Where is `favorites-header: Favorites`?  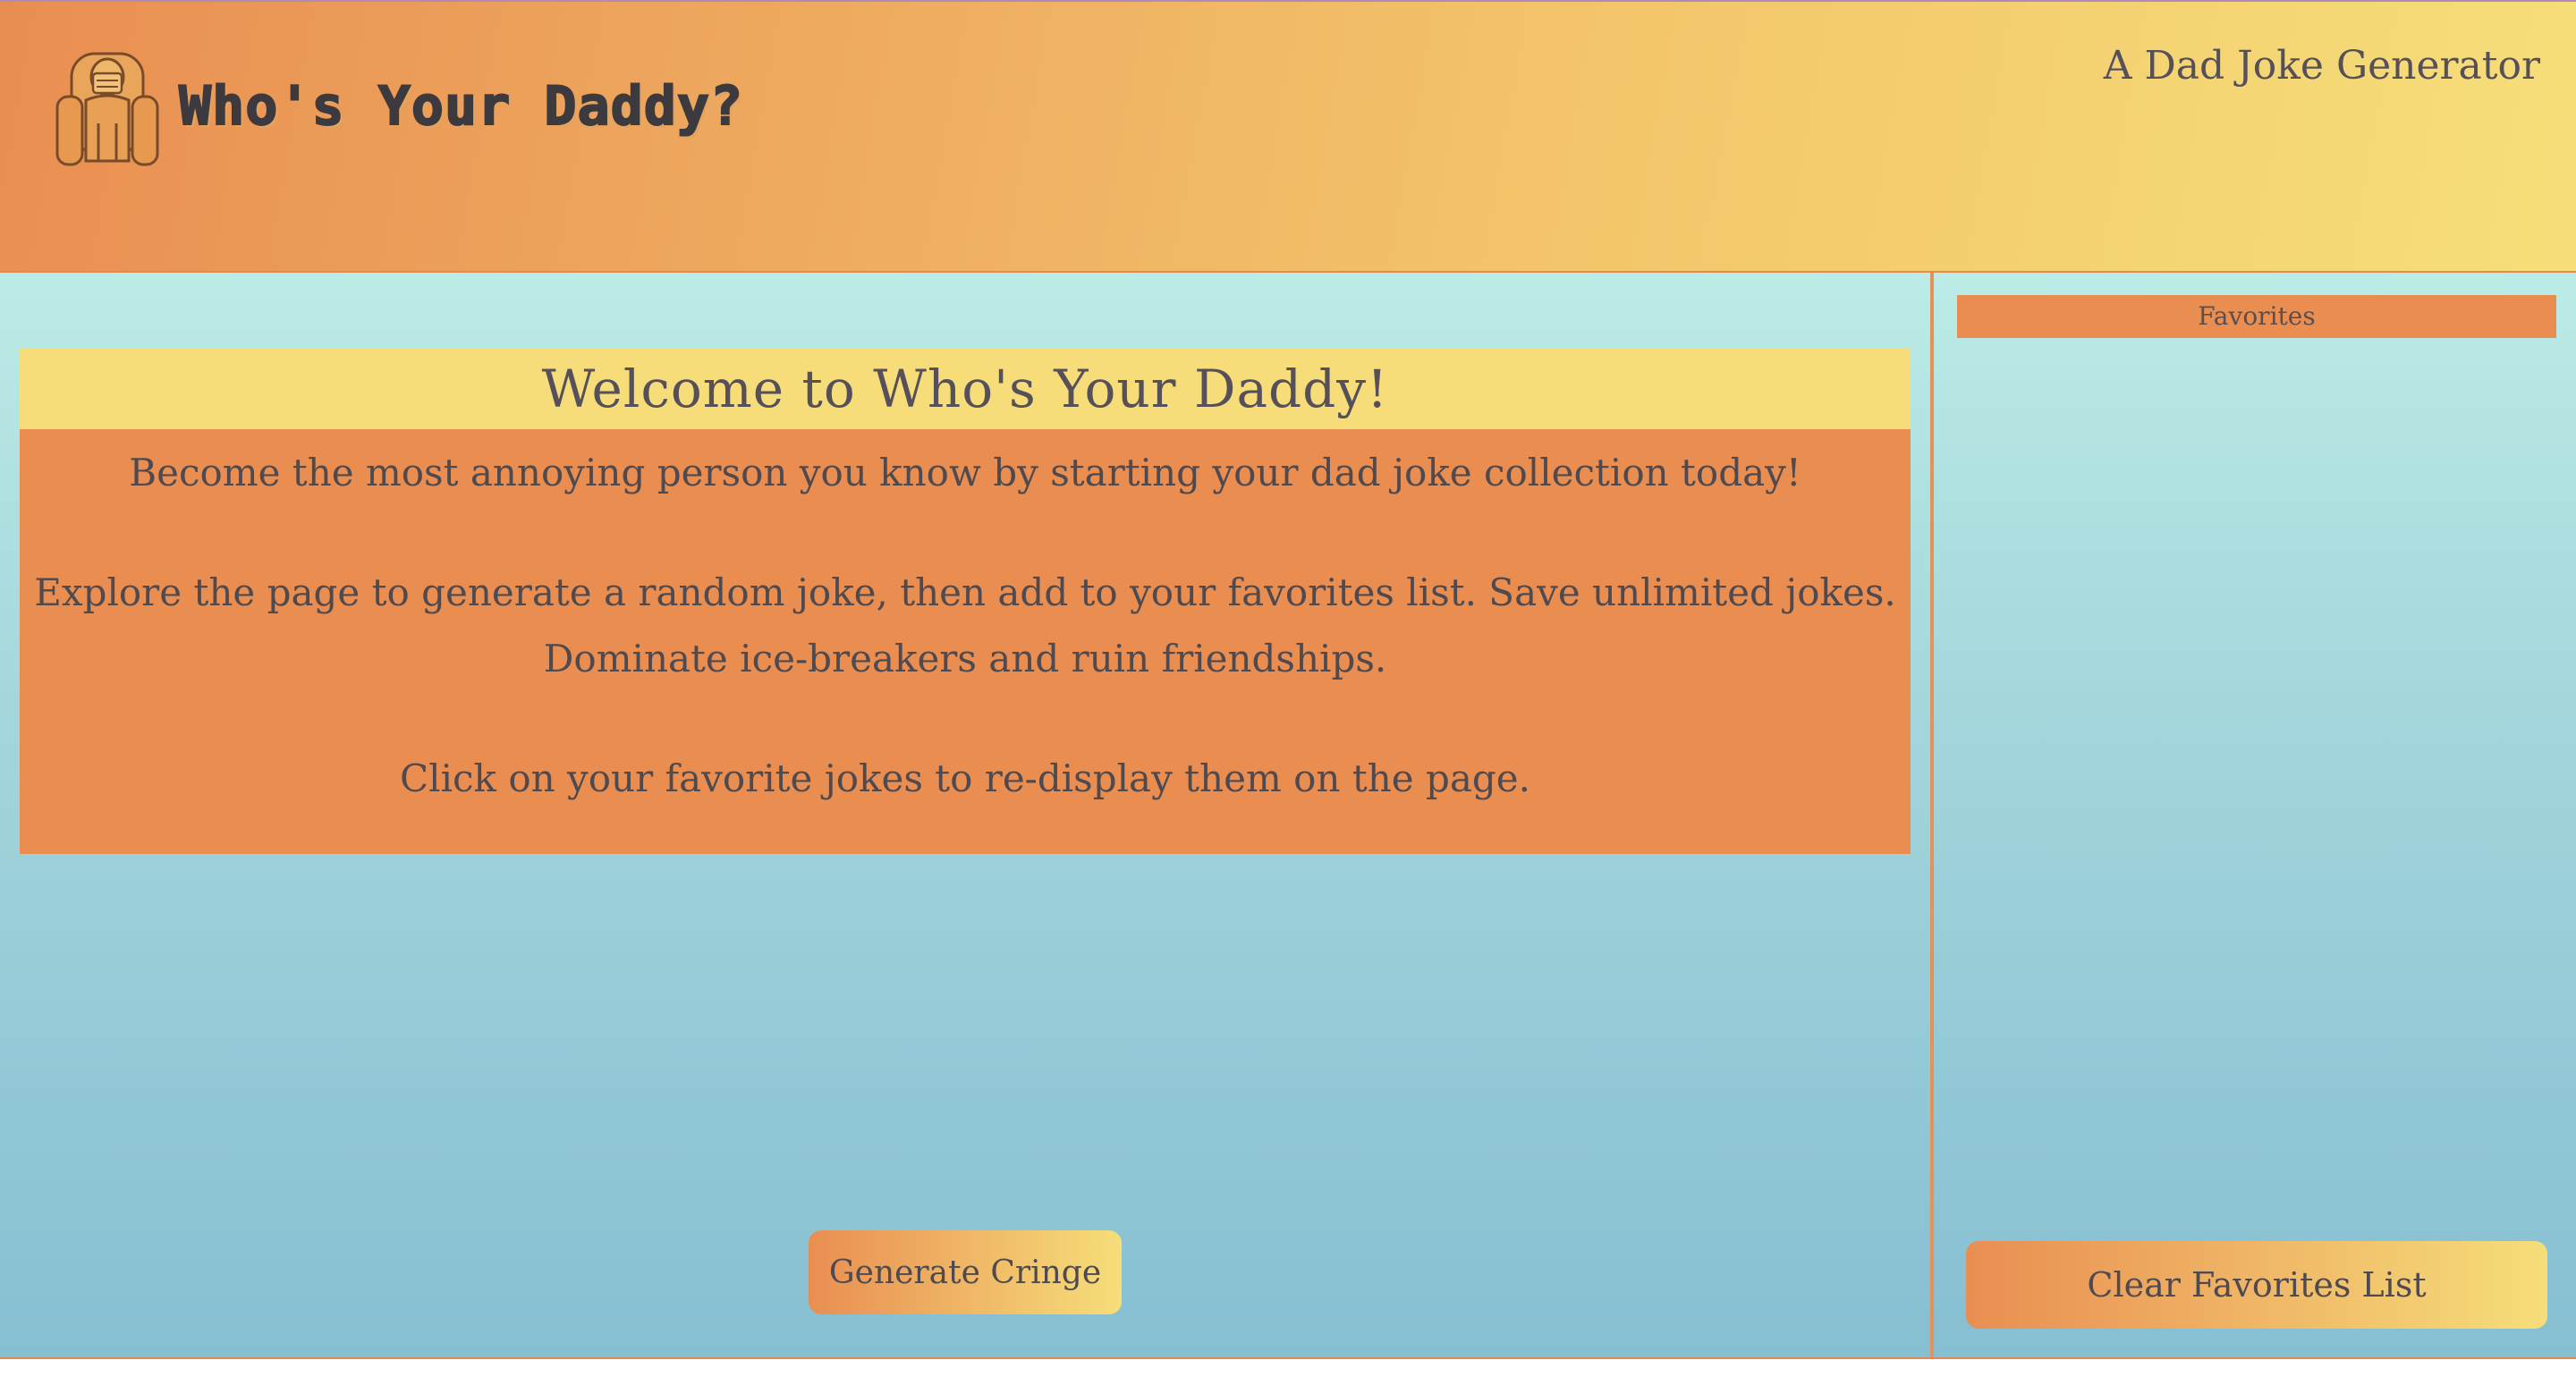
favorites-header: Favorites is located at coordinates (2256, 316).